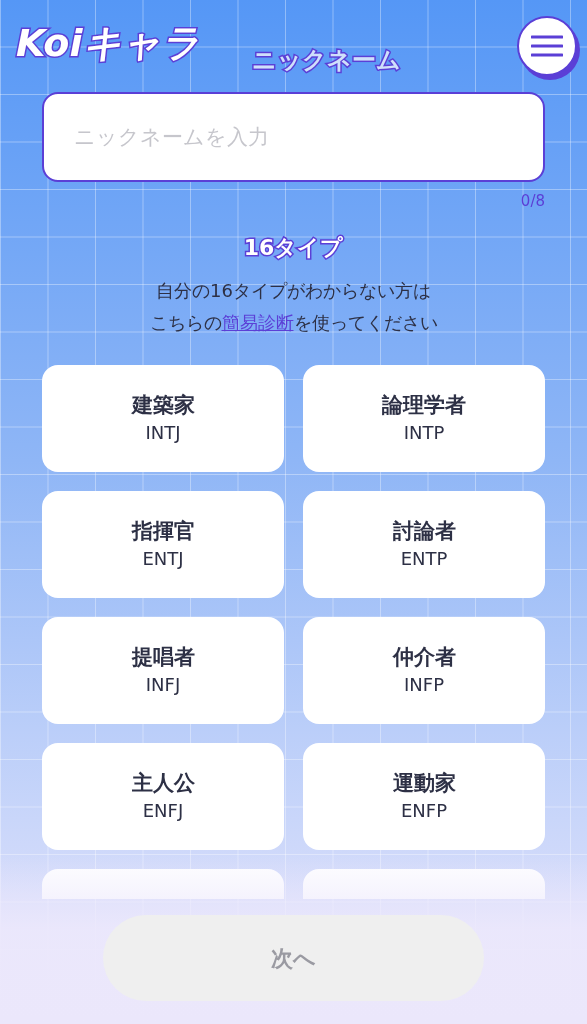 The image size is (587, 1024). Describe the element at coordinates (163, 783) in the screenshot. I see `type-name: 主人公` at that location.